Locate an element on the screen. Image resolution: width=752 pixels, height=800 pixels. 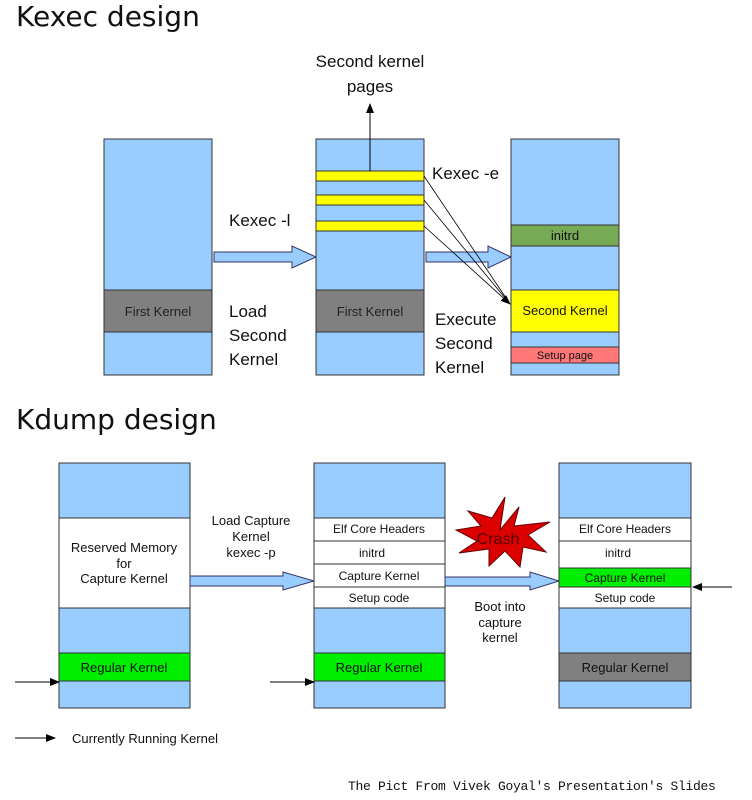
kexec-memory-column-2: First Kernel is located at coordinates (370, 257).